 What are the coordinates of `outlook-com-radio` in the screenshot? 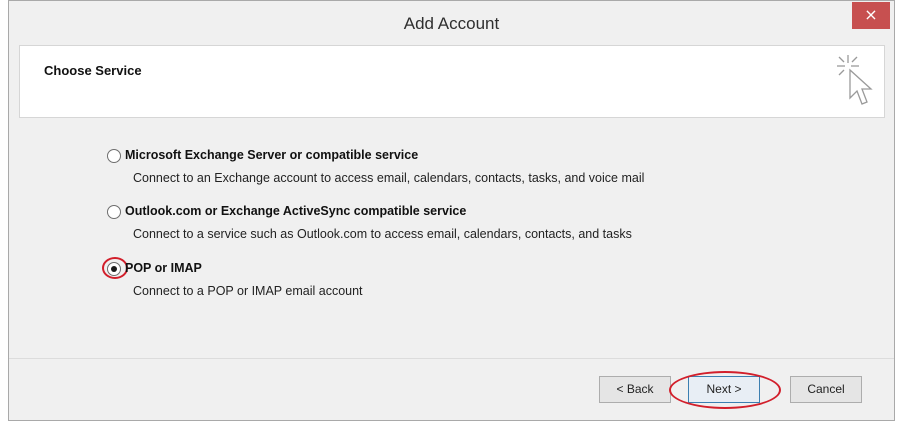 It's located at (114, 212).